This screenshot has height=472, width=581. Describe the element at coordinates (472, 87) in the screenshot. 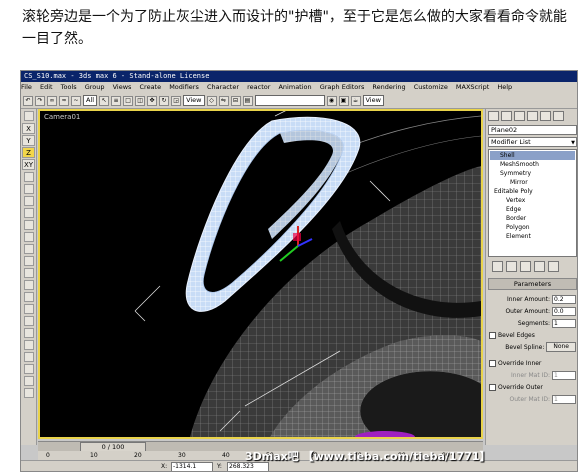

I see `menu-maxscript: MAXScript` at that location.